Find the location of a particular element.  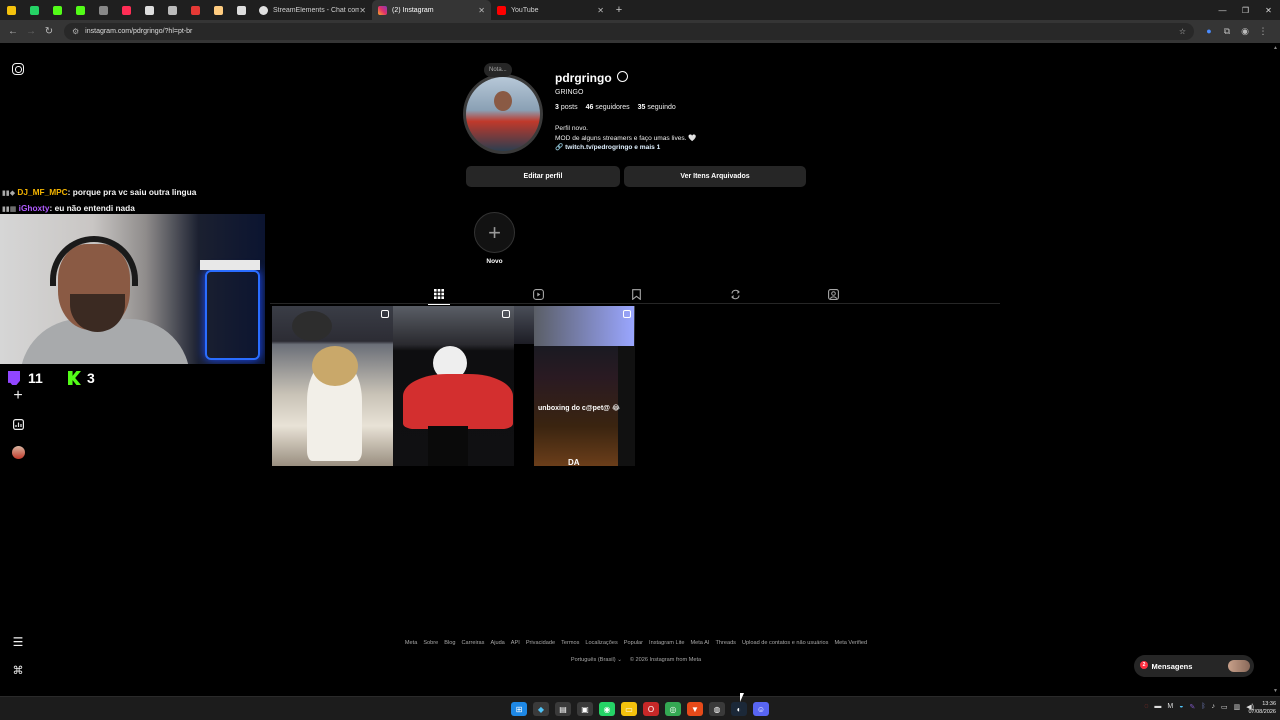

messages-button: ✈ 2 Mensagens is located at coordinates (1194, 666).